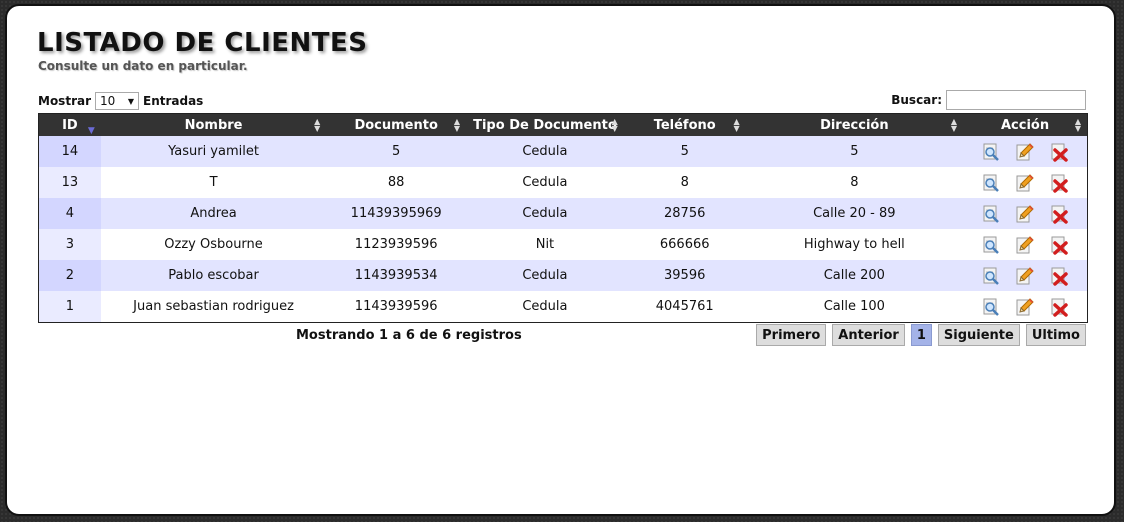 This screenshot has width=1124, height=522. I want to click on cell-documento: 1123939596, so click(396, 244).